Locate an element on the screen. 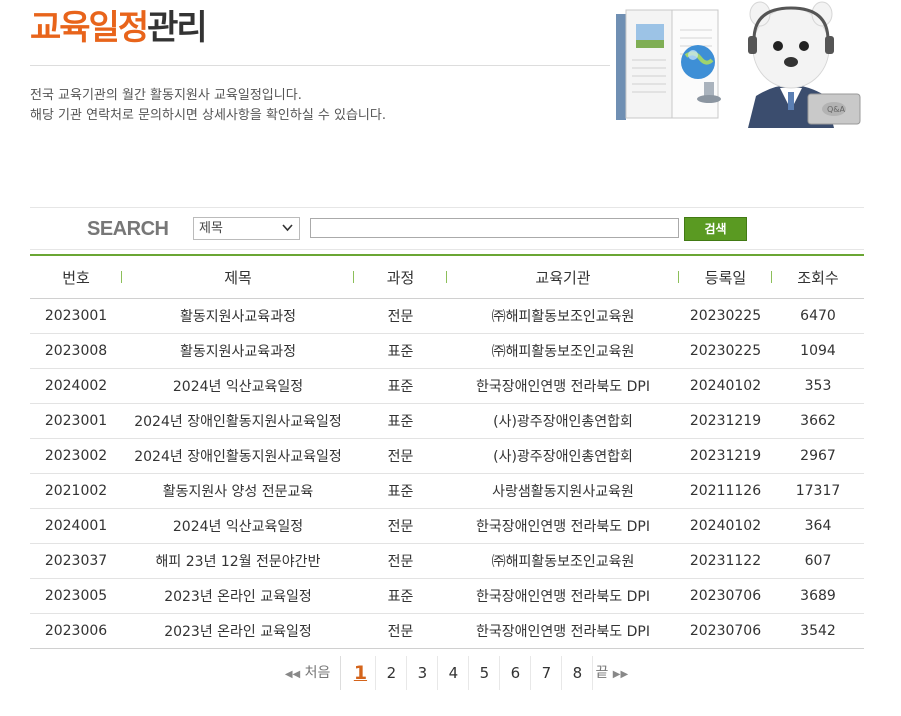 Image resolution: width=901 pixels, height=716 pixels. column-header-course: 과정 is located at coordinates (400, 277).